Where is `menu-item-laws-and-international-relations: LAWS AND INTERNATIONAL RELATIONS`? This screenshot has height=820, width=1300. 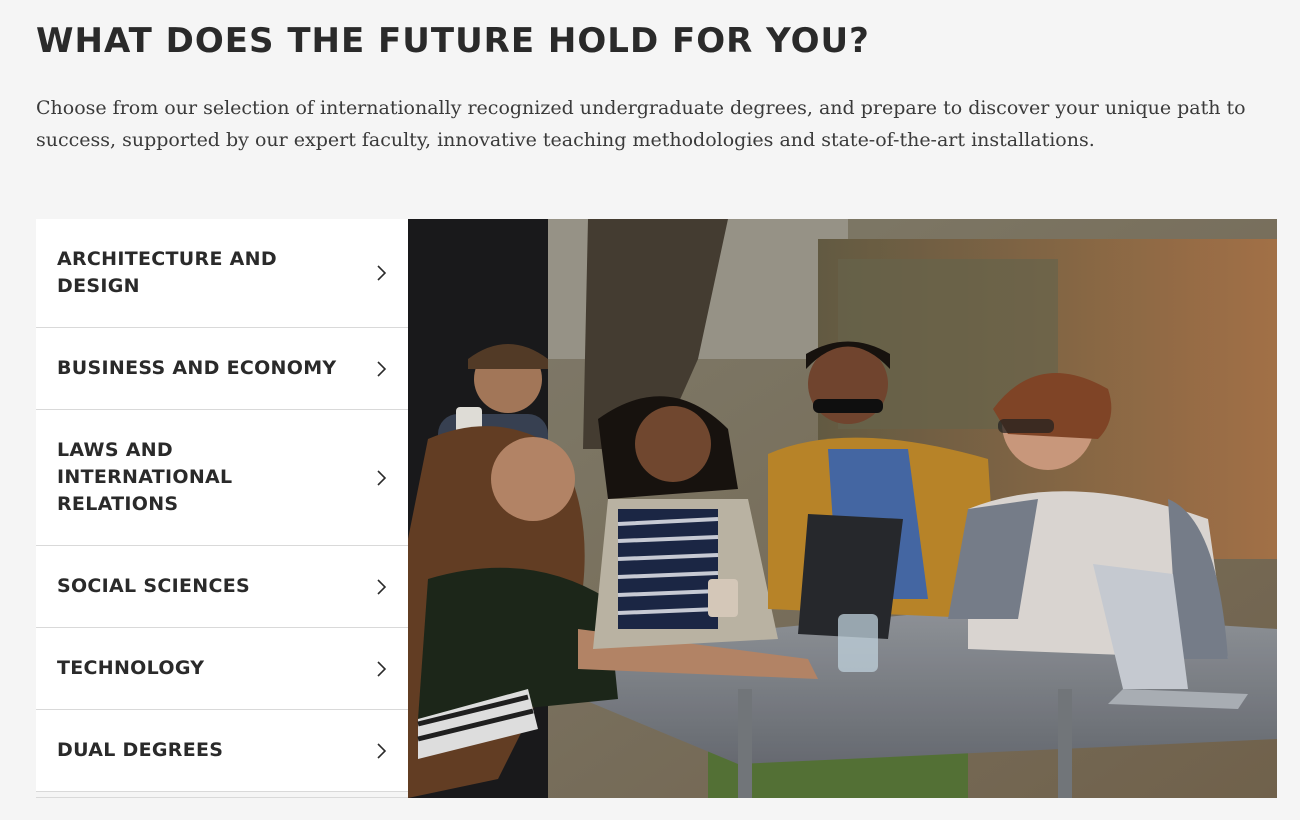
menu-item-laws-and-international-relations: LAWS AND INTERNATIONAL RELATIONS is located at coordinates (222, 478).